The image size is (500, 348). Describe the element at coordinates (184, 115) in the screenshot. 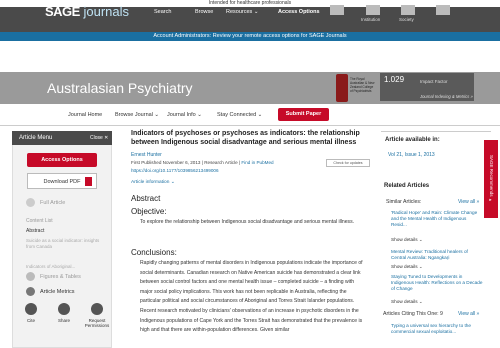

I see `journal-info-menu: Journal Info ⌄` at that location.